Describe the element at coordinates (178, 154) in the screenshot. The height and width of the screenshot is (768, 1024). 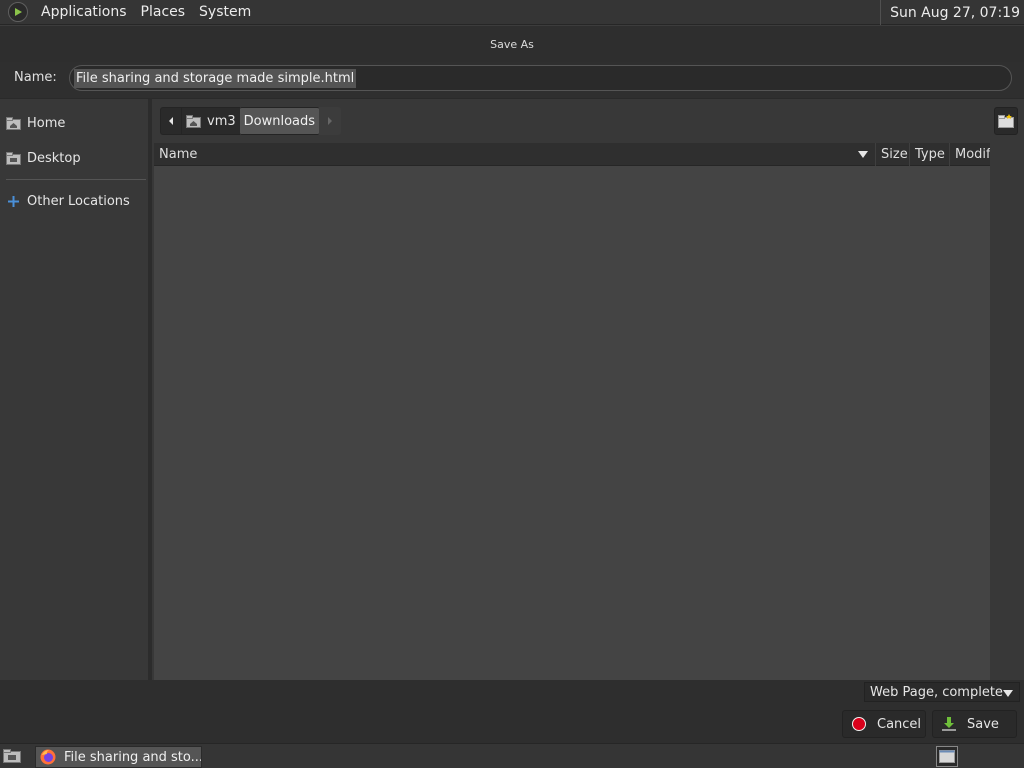
I see `column-name-label: Name` at that location.